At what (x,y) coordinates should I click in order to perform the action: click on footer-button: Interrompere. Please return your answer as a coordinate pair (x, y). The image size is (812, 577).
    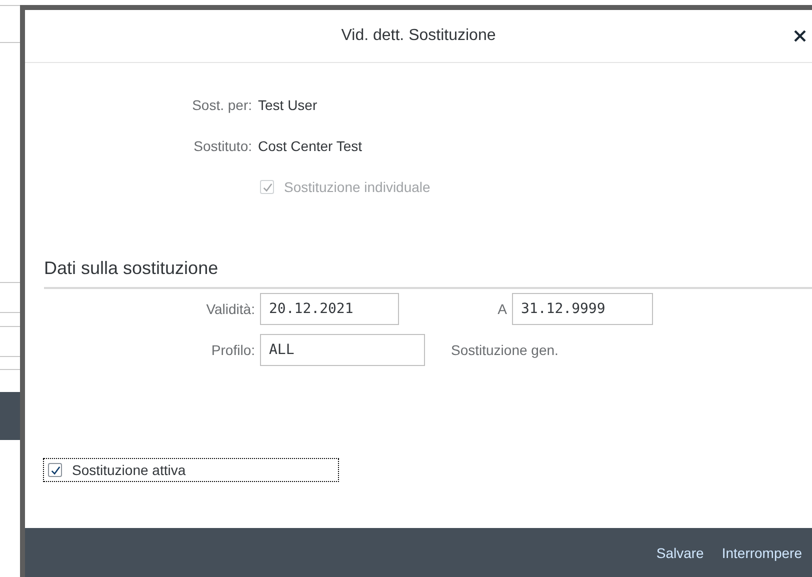
    Looking at the image, I should click on (762, 552).